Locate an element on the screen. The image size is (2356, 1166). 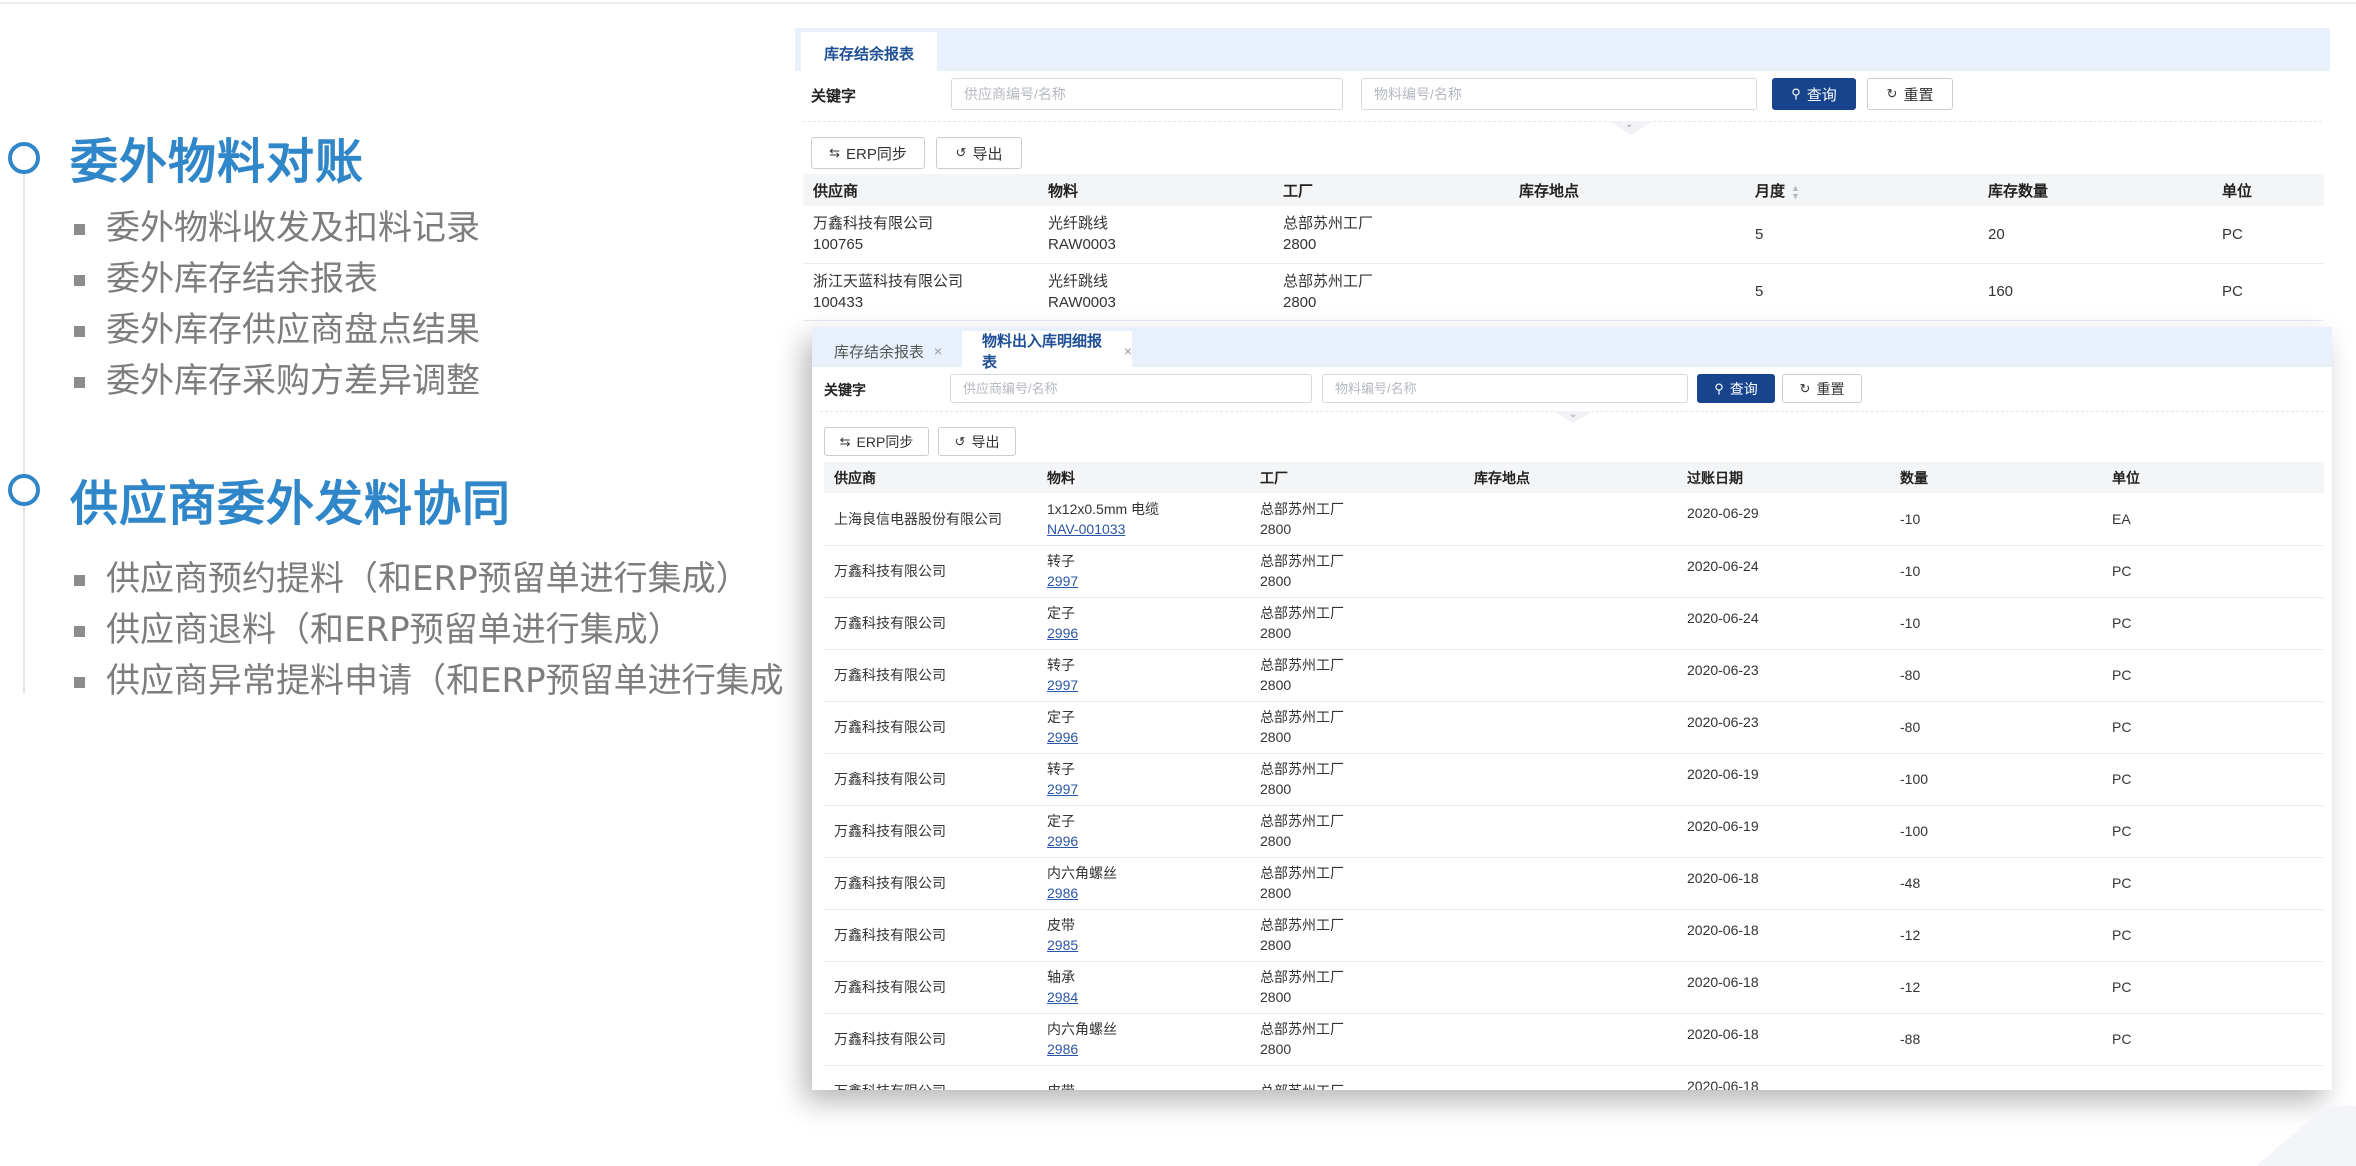
timeline-line is located at coordinates (24, 434).